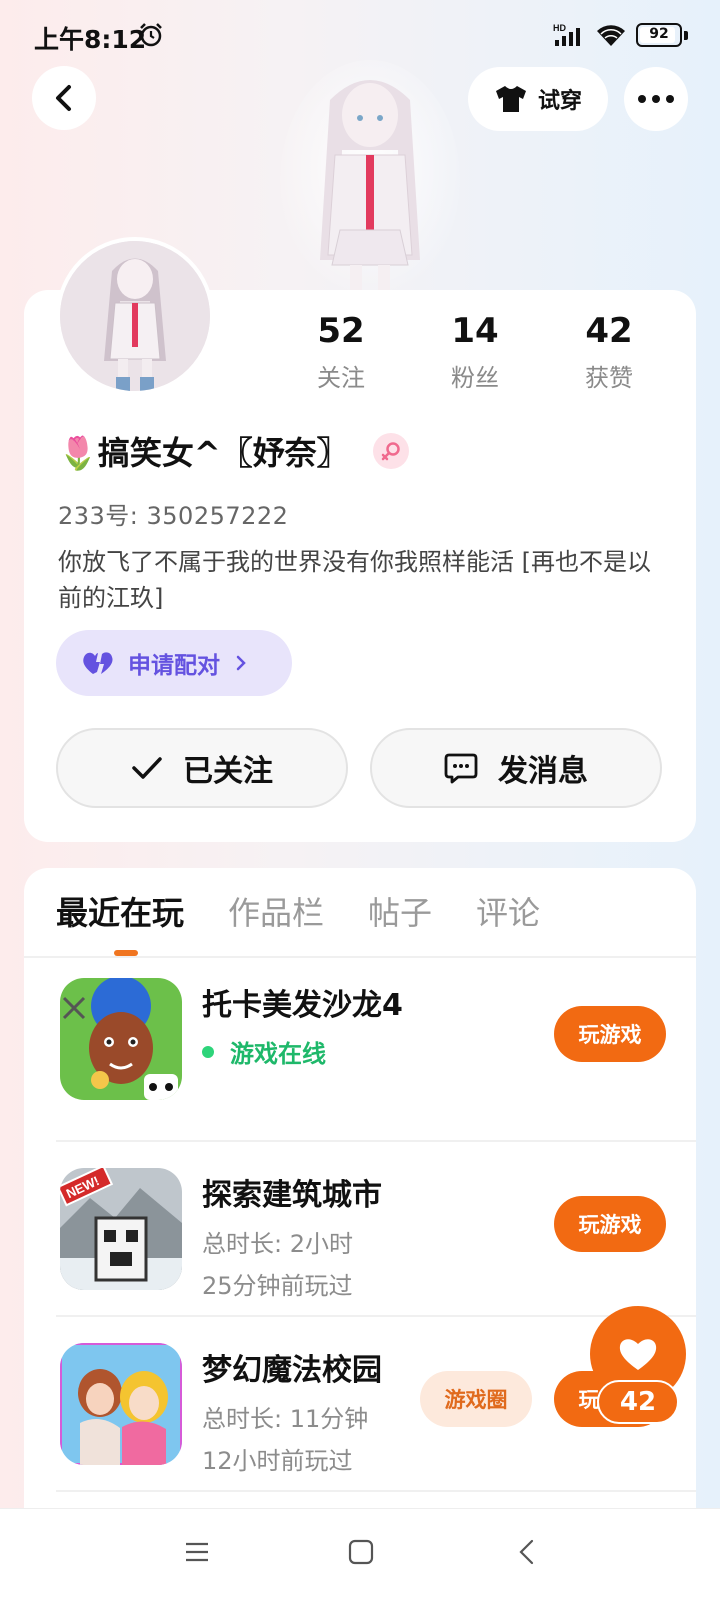 The image size is (720, 1600). I want to click on last-played: 12小时前玩过, so click(277, 1461).